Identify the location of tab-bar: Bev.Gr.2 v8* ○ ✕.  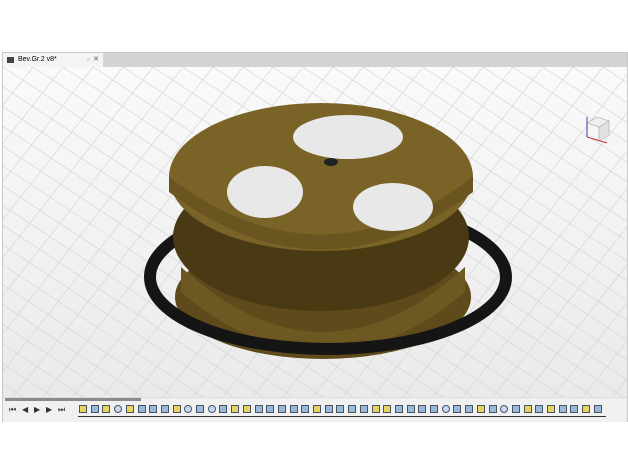
(315, 60).